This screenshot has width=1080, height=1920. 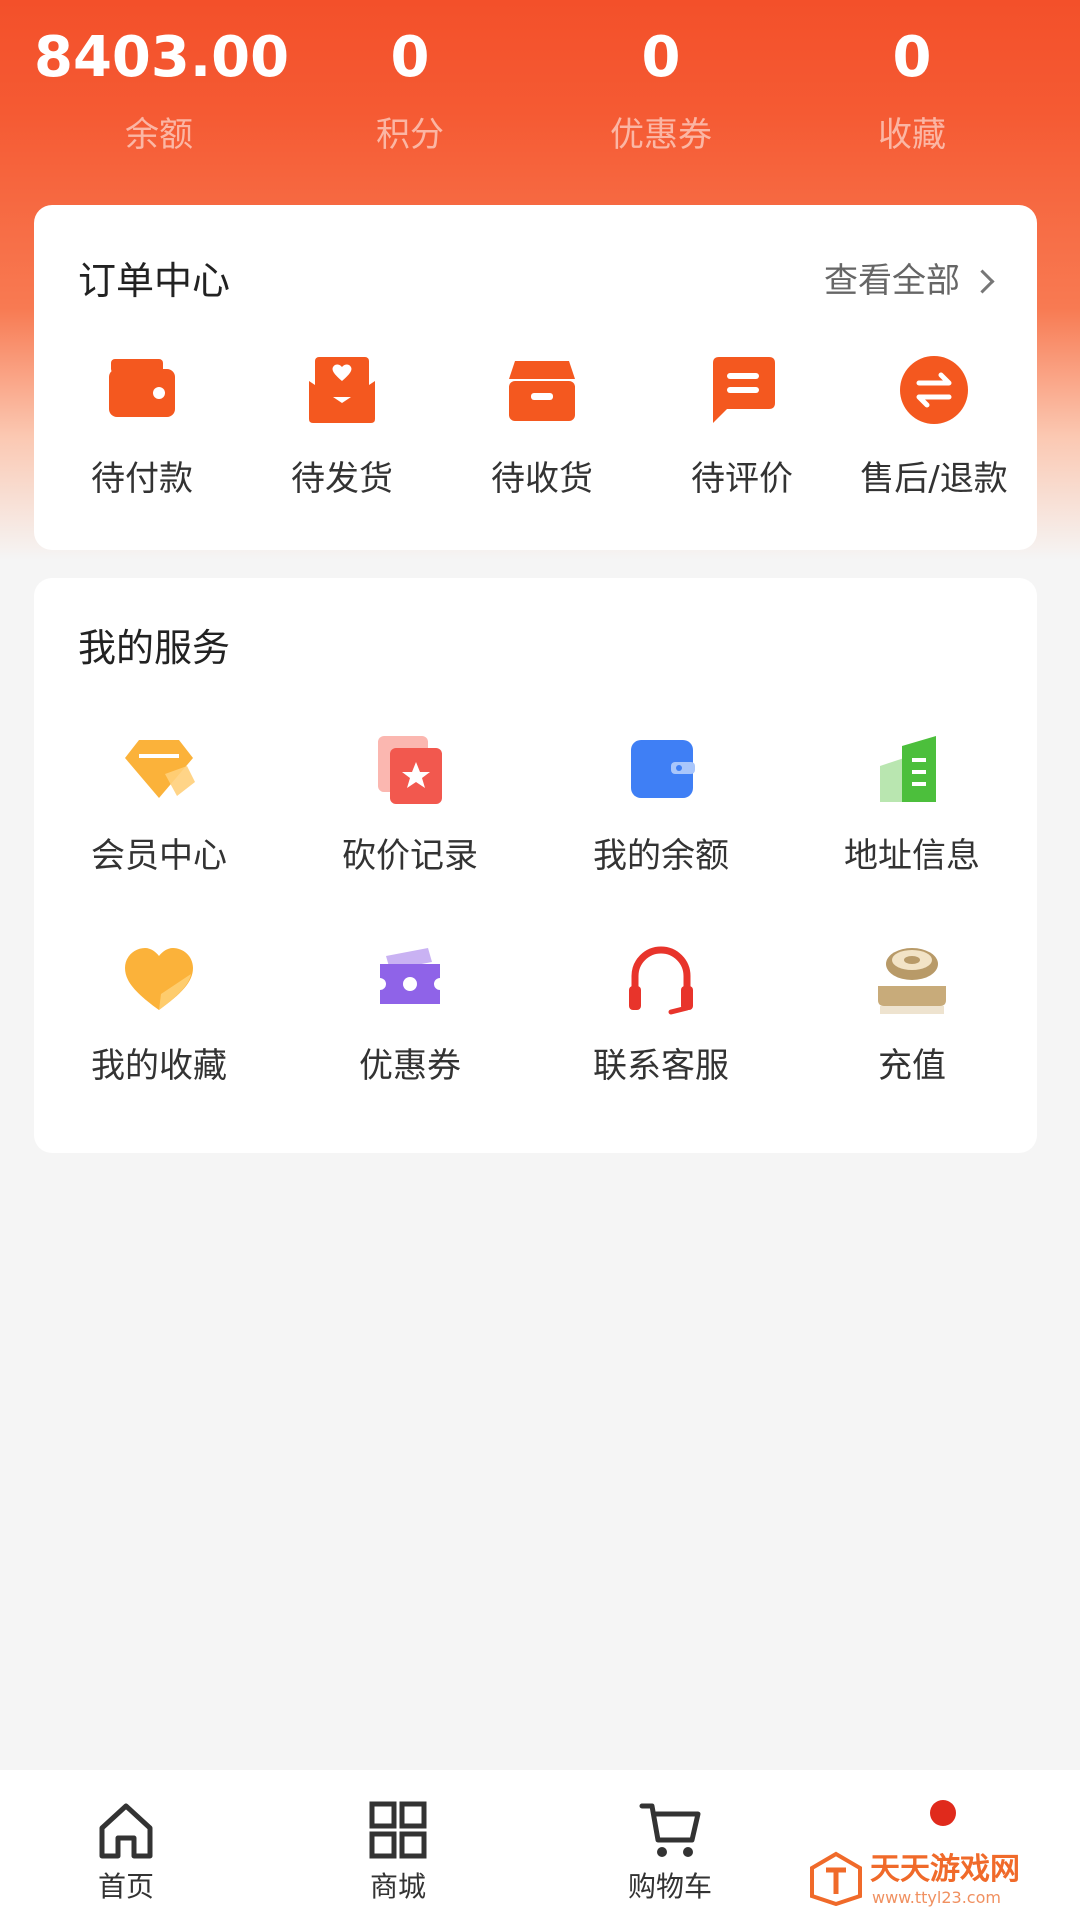 I want to click on stat-label: 积分, so click(x=410, y=135).